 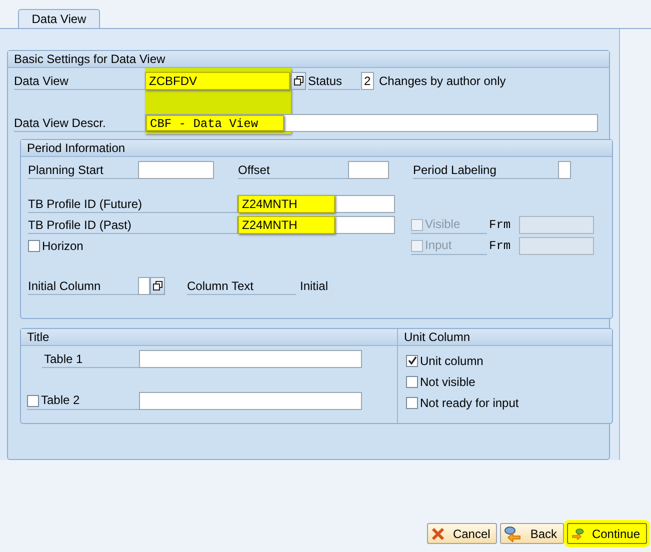 I want to click on group-title: Basic Settings for Data View, so click(x=90, y=59).